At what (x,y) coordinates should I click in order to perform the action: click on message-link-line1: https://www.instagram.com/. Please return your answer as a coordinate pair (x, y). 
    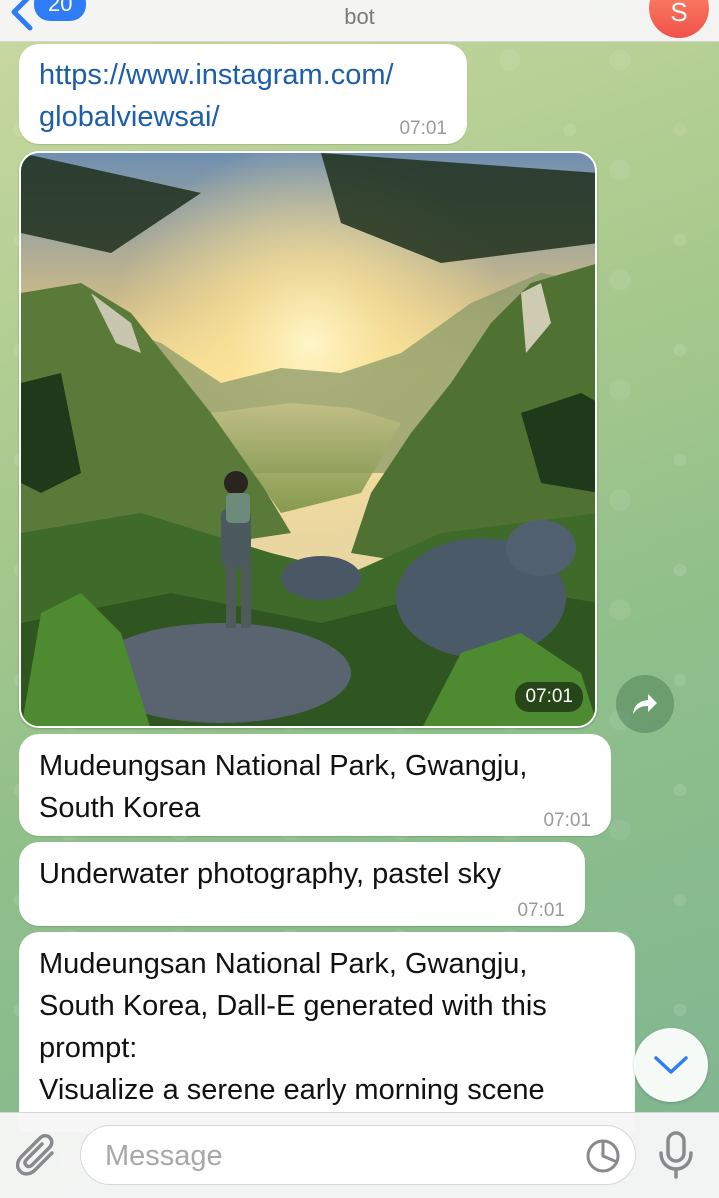
    Looking at the image, I should click on (243, 75).